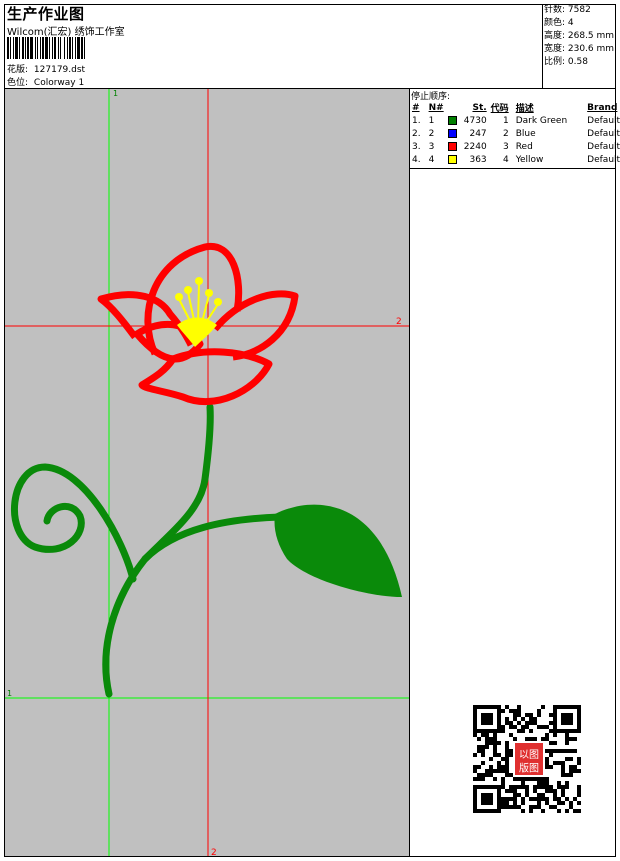 The width and height of the screenshot is (620, 861). Describe the element at coordinates (559, 23) in the screenshot. I see `stat-colors: 颜色: 4` at that location.